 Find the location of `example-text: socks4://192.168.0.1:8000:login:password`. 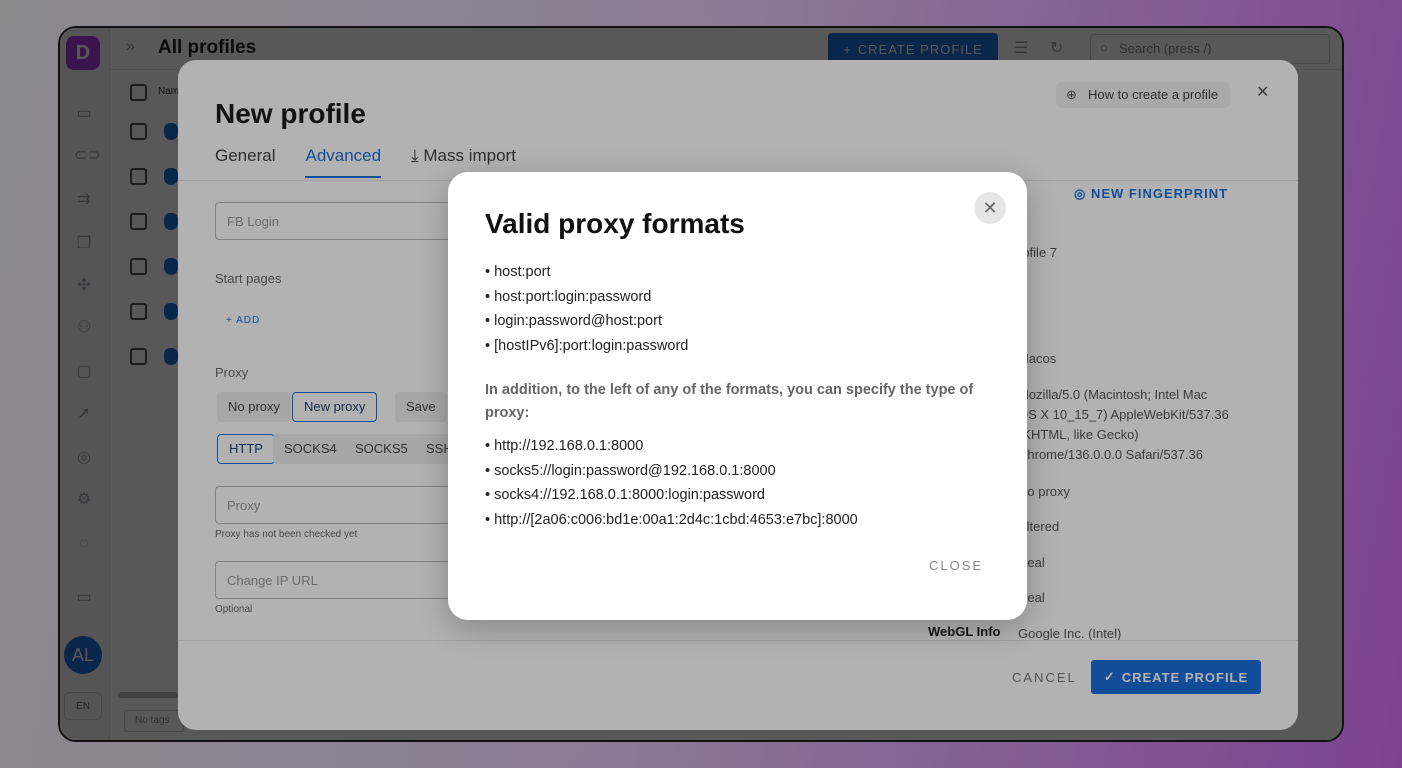

example-text: socks4://192.168.0.1:8000:login:password is located at coordinates (629, 495).